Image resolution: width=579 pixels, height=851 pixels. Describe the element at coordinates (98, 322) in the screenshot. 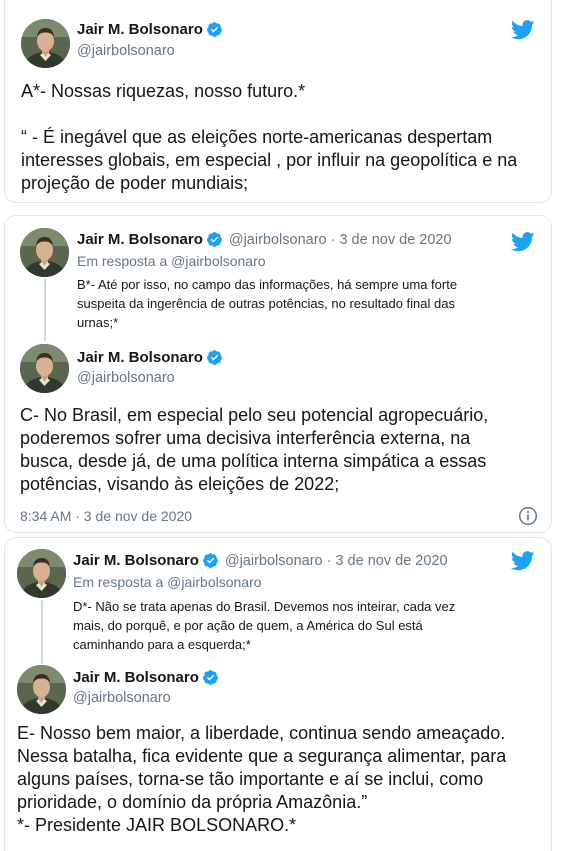

I see `tweet-line: urnas;*` at that location.